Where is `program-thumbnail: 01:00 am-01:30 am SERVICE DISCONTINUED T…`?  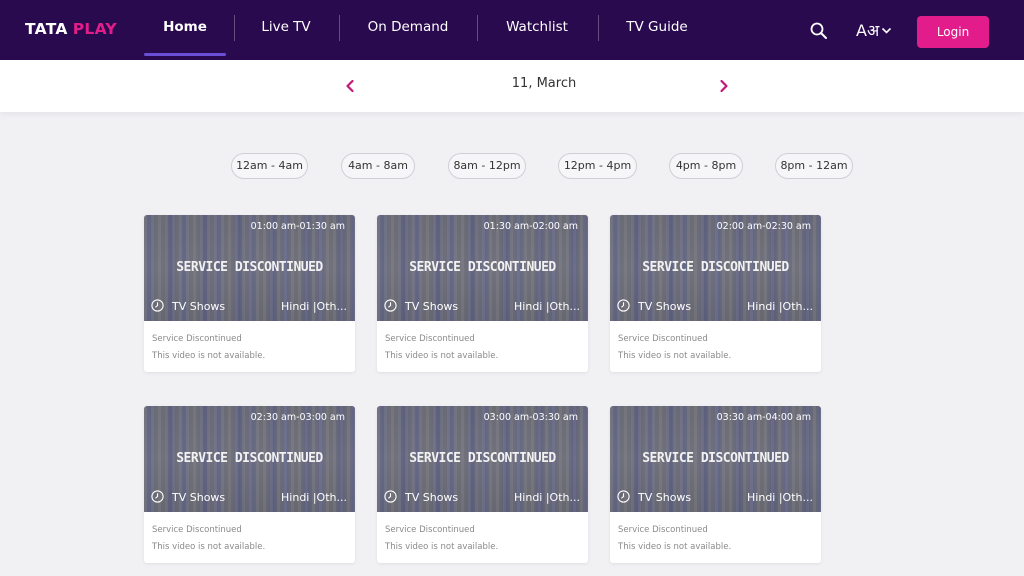
program-thumbnail: 01:00 am-01:30 am SERVICE DISCONTINUED T… is located at coordinates (249, 268).